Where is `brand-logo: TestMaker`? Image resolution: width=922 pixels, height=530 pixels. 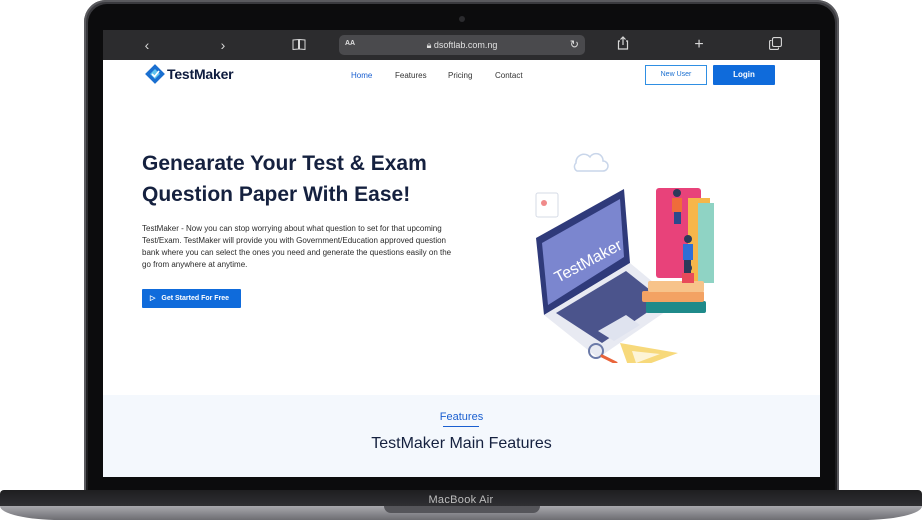 brand-logo: TestMaker is located at coordinates (189, 74).